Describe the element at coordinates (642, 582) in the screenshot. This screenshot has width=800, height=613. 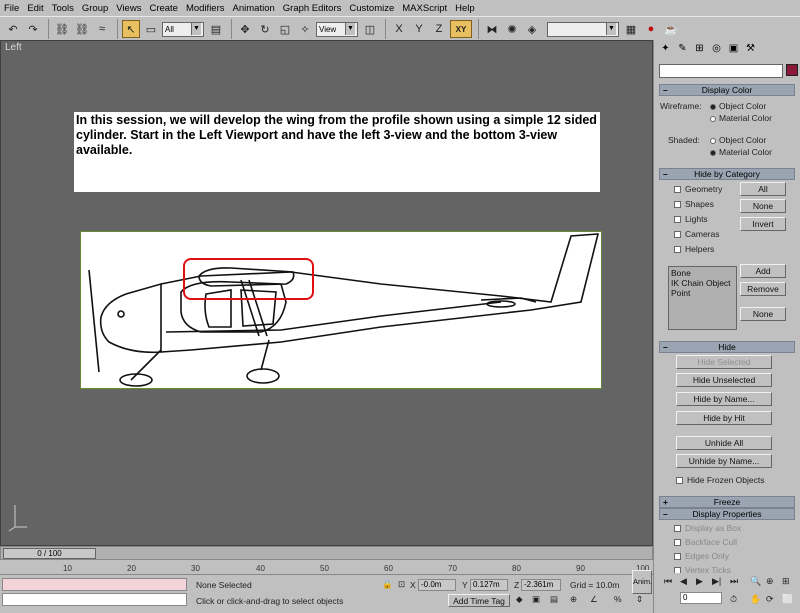
I see `animate-button: Anim.` at that location.